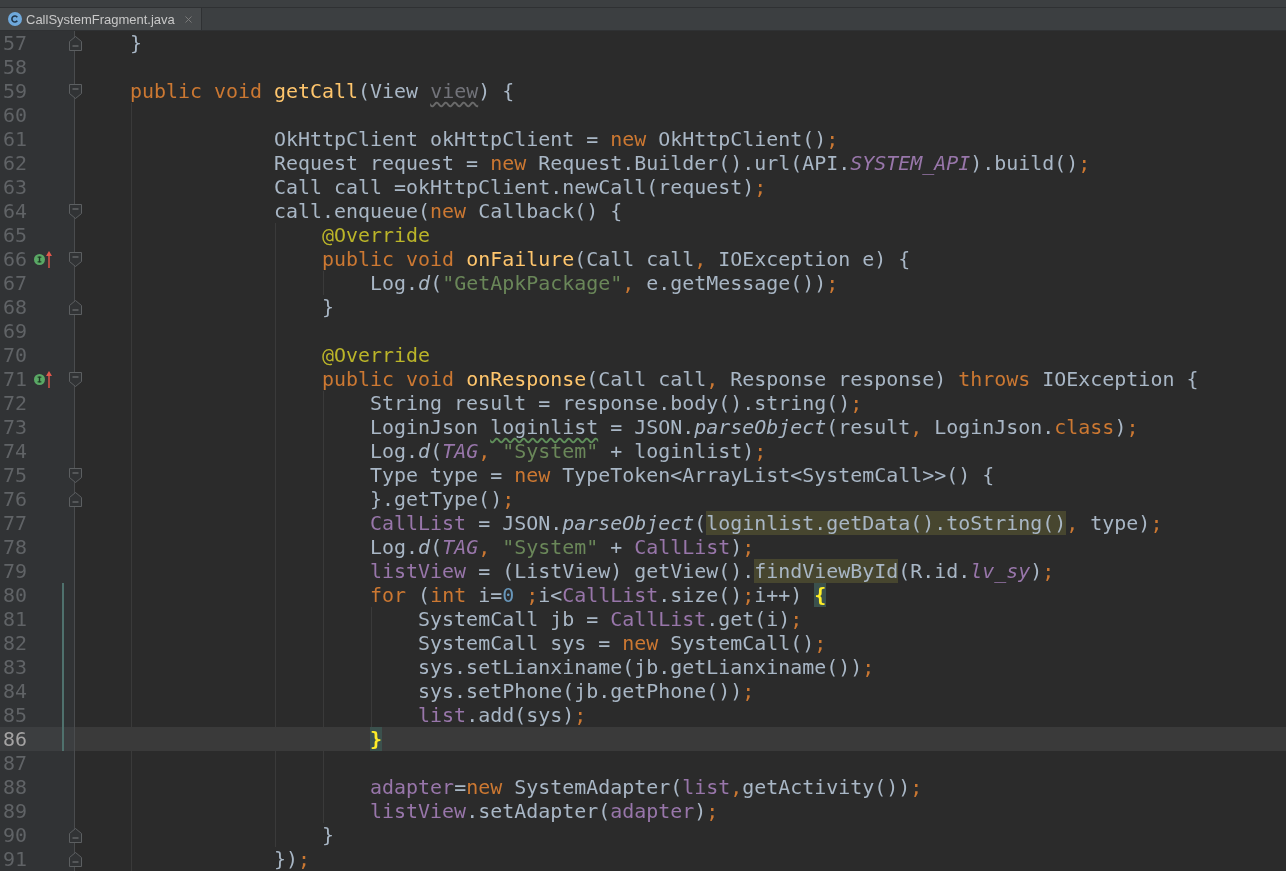 Image resolution: width=1286 pixels, height=871 pixels. Describe the element at coordinates (604, 283) in the screenshot. I see `code-line: Log.d("GetApkPackage", e.getMessage());` at that location.